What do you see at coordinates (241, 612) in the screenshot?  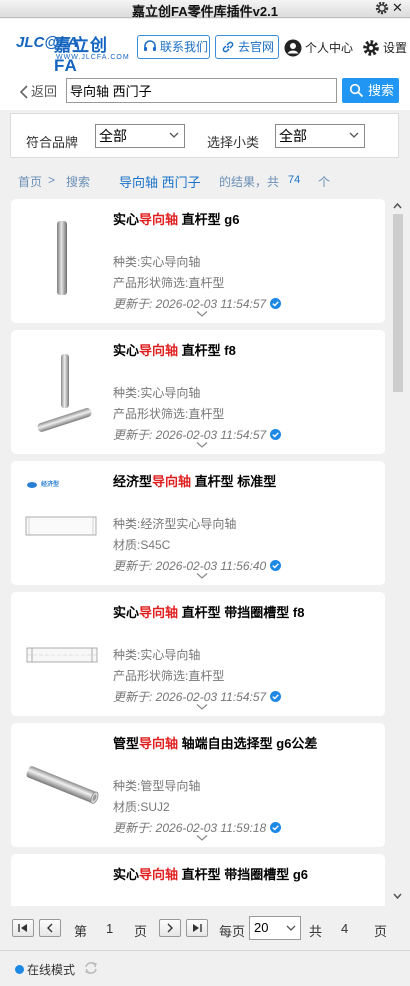 I see `product-title-suffix: 直杆型 带挡圈槽型 f8` at bounding box center [241, 612].